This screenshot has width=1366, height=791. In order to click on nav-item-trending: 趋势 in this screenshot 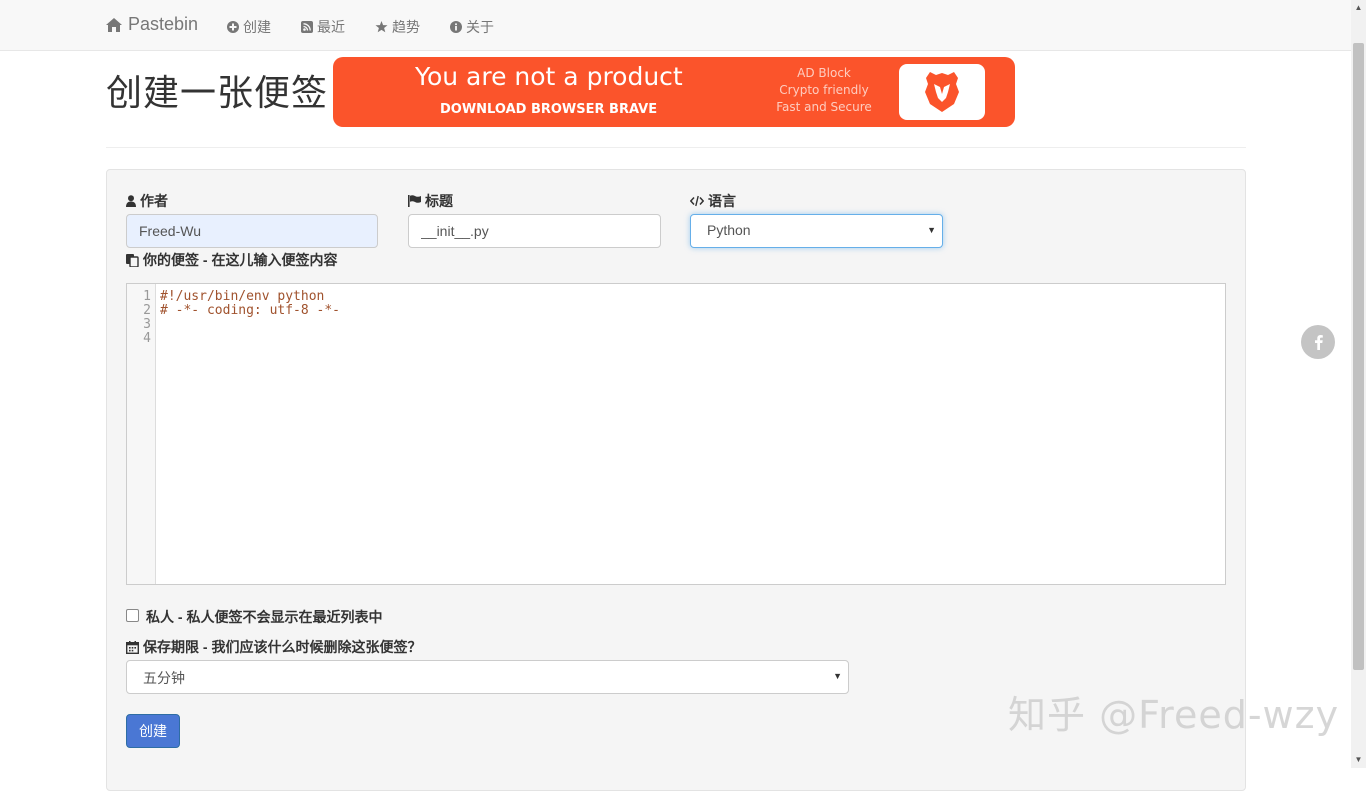, I will do `click(397, 27)`.